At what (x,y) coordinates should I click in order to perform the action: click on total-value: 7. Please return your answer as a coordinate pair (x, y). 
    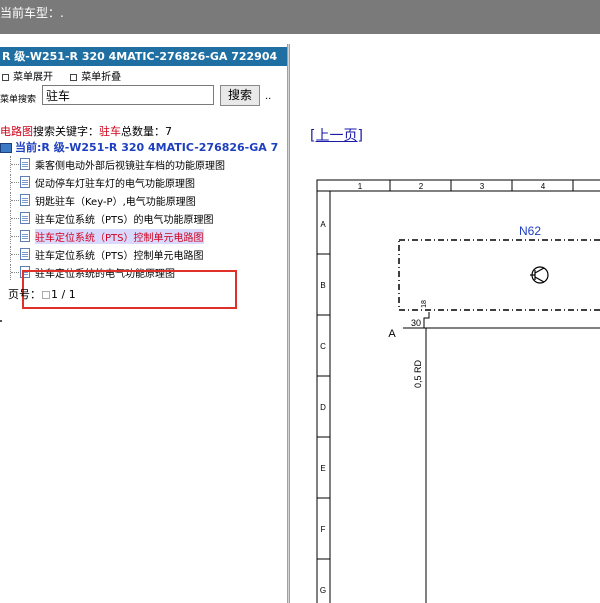
    Looking at the image, I should click on (168, 131).